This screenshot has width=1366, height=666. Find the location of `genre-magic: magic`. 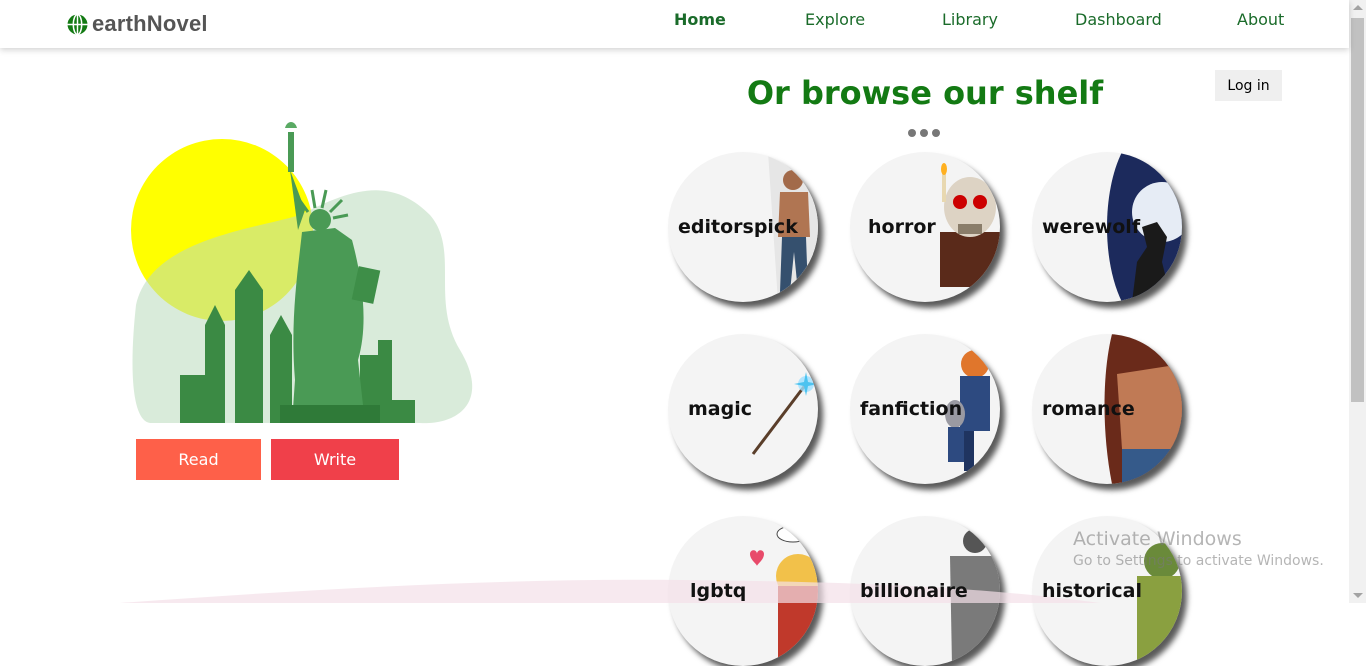

genre-magic: magic is located at coordinates (743, 409).